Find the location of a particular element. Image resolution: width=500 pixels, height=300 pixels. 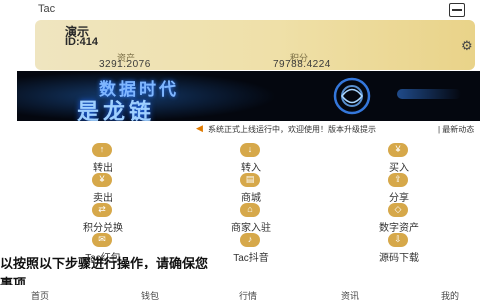

banner-streak is located at coordinates (429, 94).